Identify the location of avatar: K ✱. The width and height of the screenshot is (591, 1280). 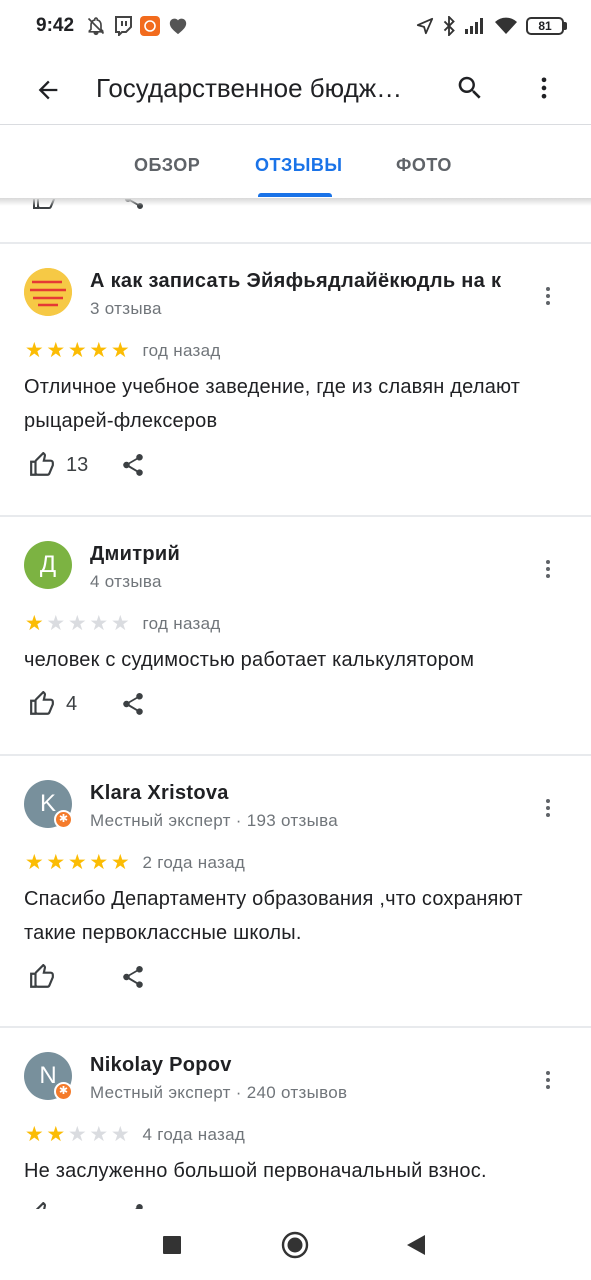
(48, 804).